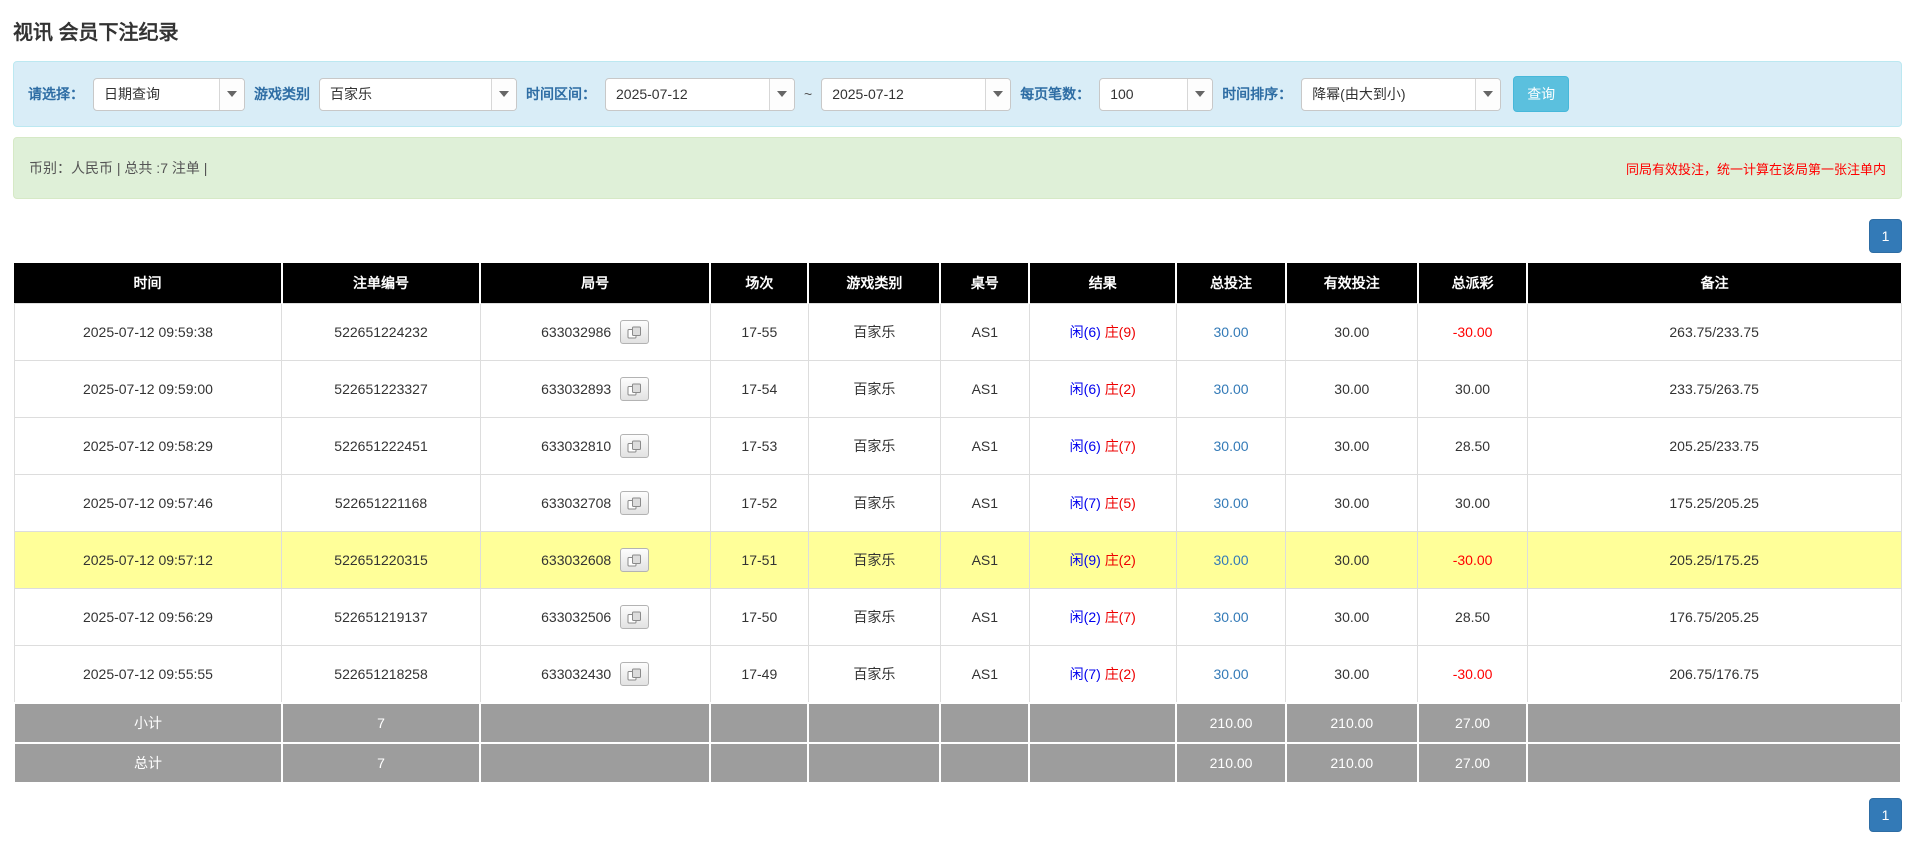 Image resolution: width=1915 pixels, height=852 pixels. What do you see at coordinates (1714, 560) in the screenshot?
I see `remark-cell: 205.25/175.25` at bounding box center [1714, 560].